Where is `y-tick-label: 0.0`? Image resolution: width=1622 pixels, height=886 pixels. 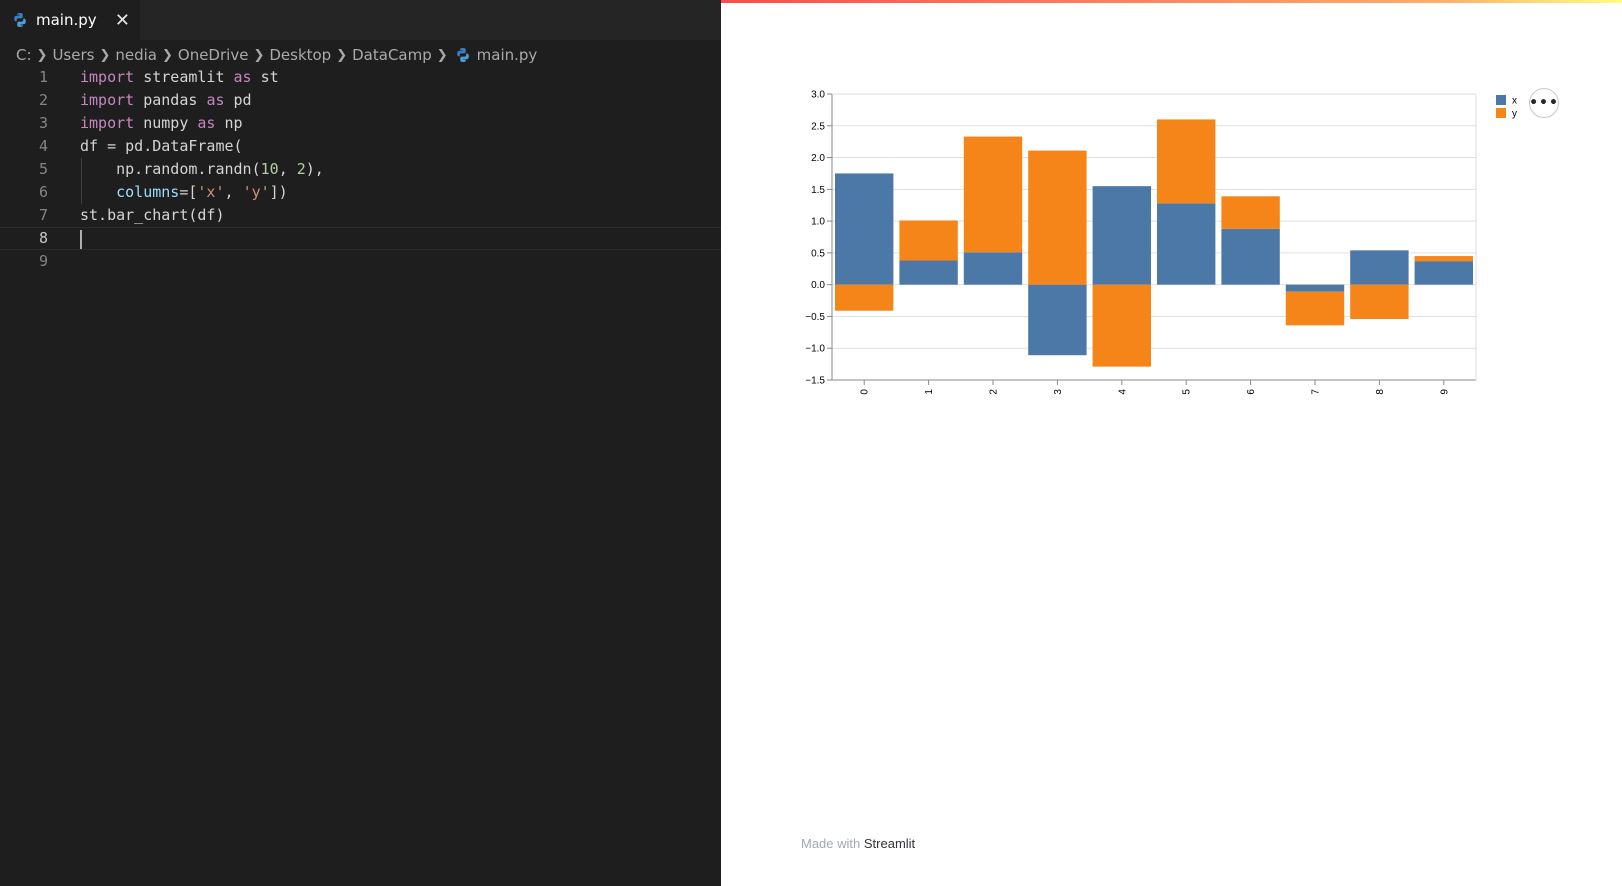
y-tick-label: 0.0 is located at coordinates (818, 285).